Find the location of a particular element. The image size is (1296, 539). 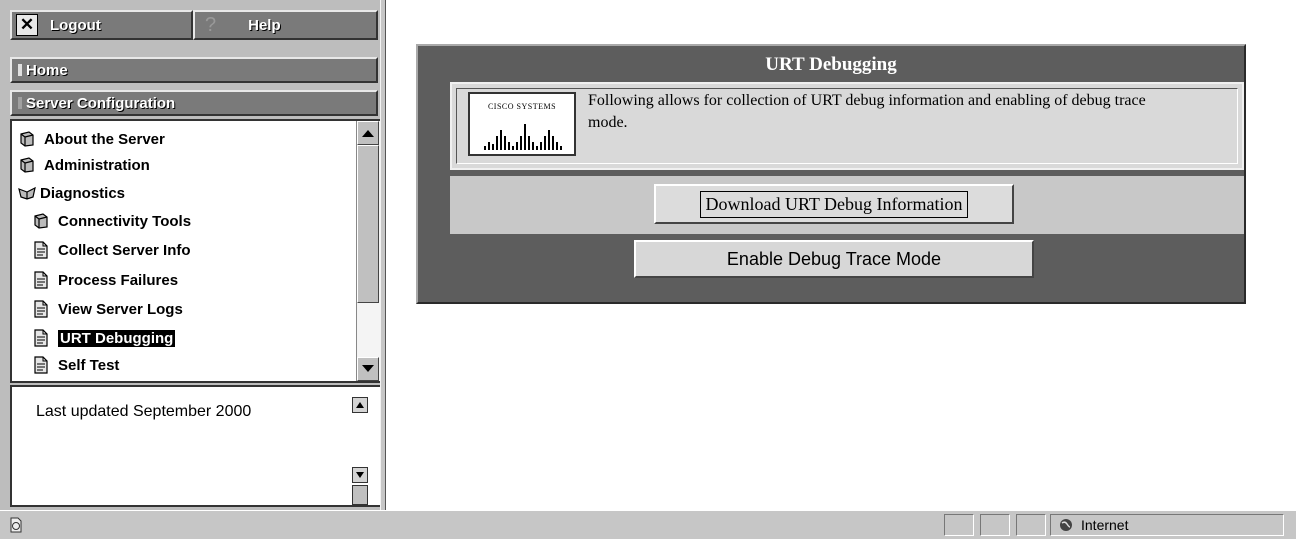

home-nav-bar: Home is located at coordinates (194, 70).